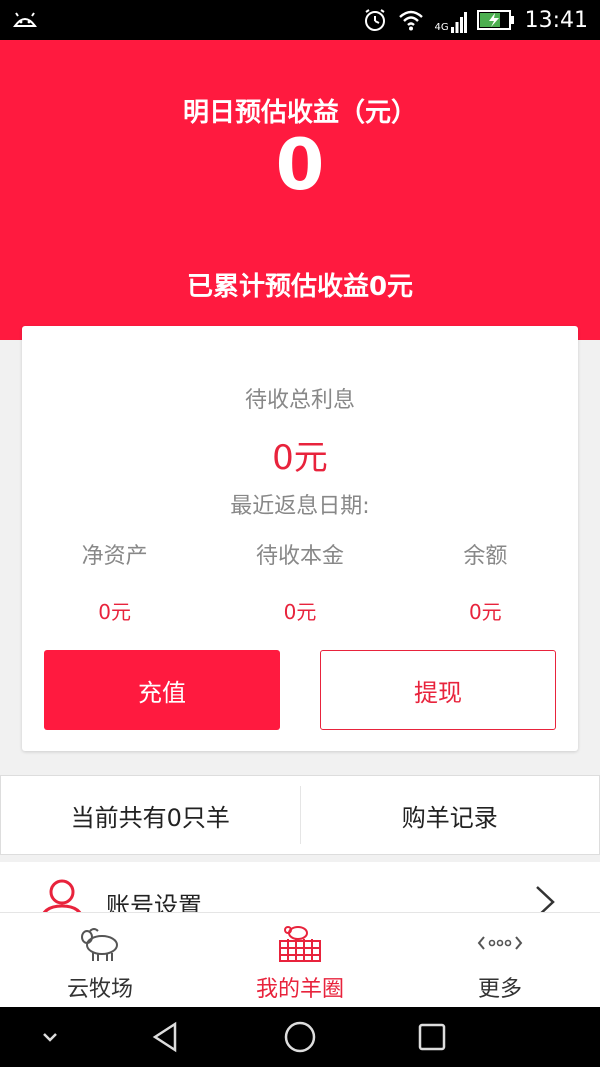 This screenshot has width=600, height=1067. Describe the element at coordinates (299, 400) in the screenshot. I see `pending-interest-label: 待收总利息` at that location.